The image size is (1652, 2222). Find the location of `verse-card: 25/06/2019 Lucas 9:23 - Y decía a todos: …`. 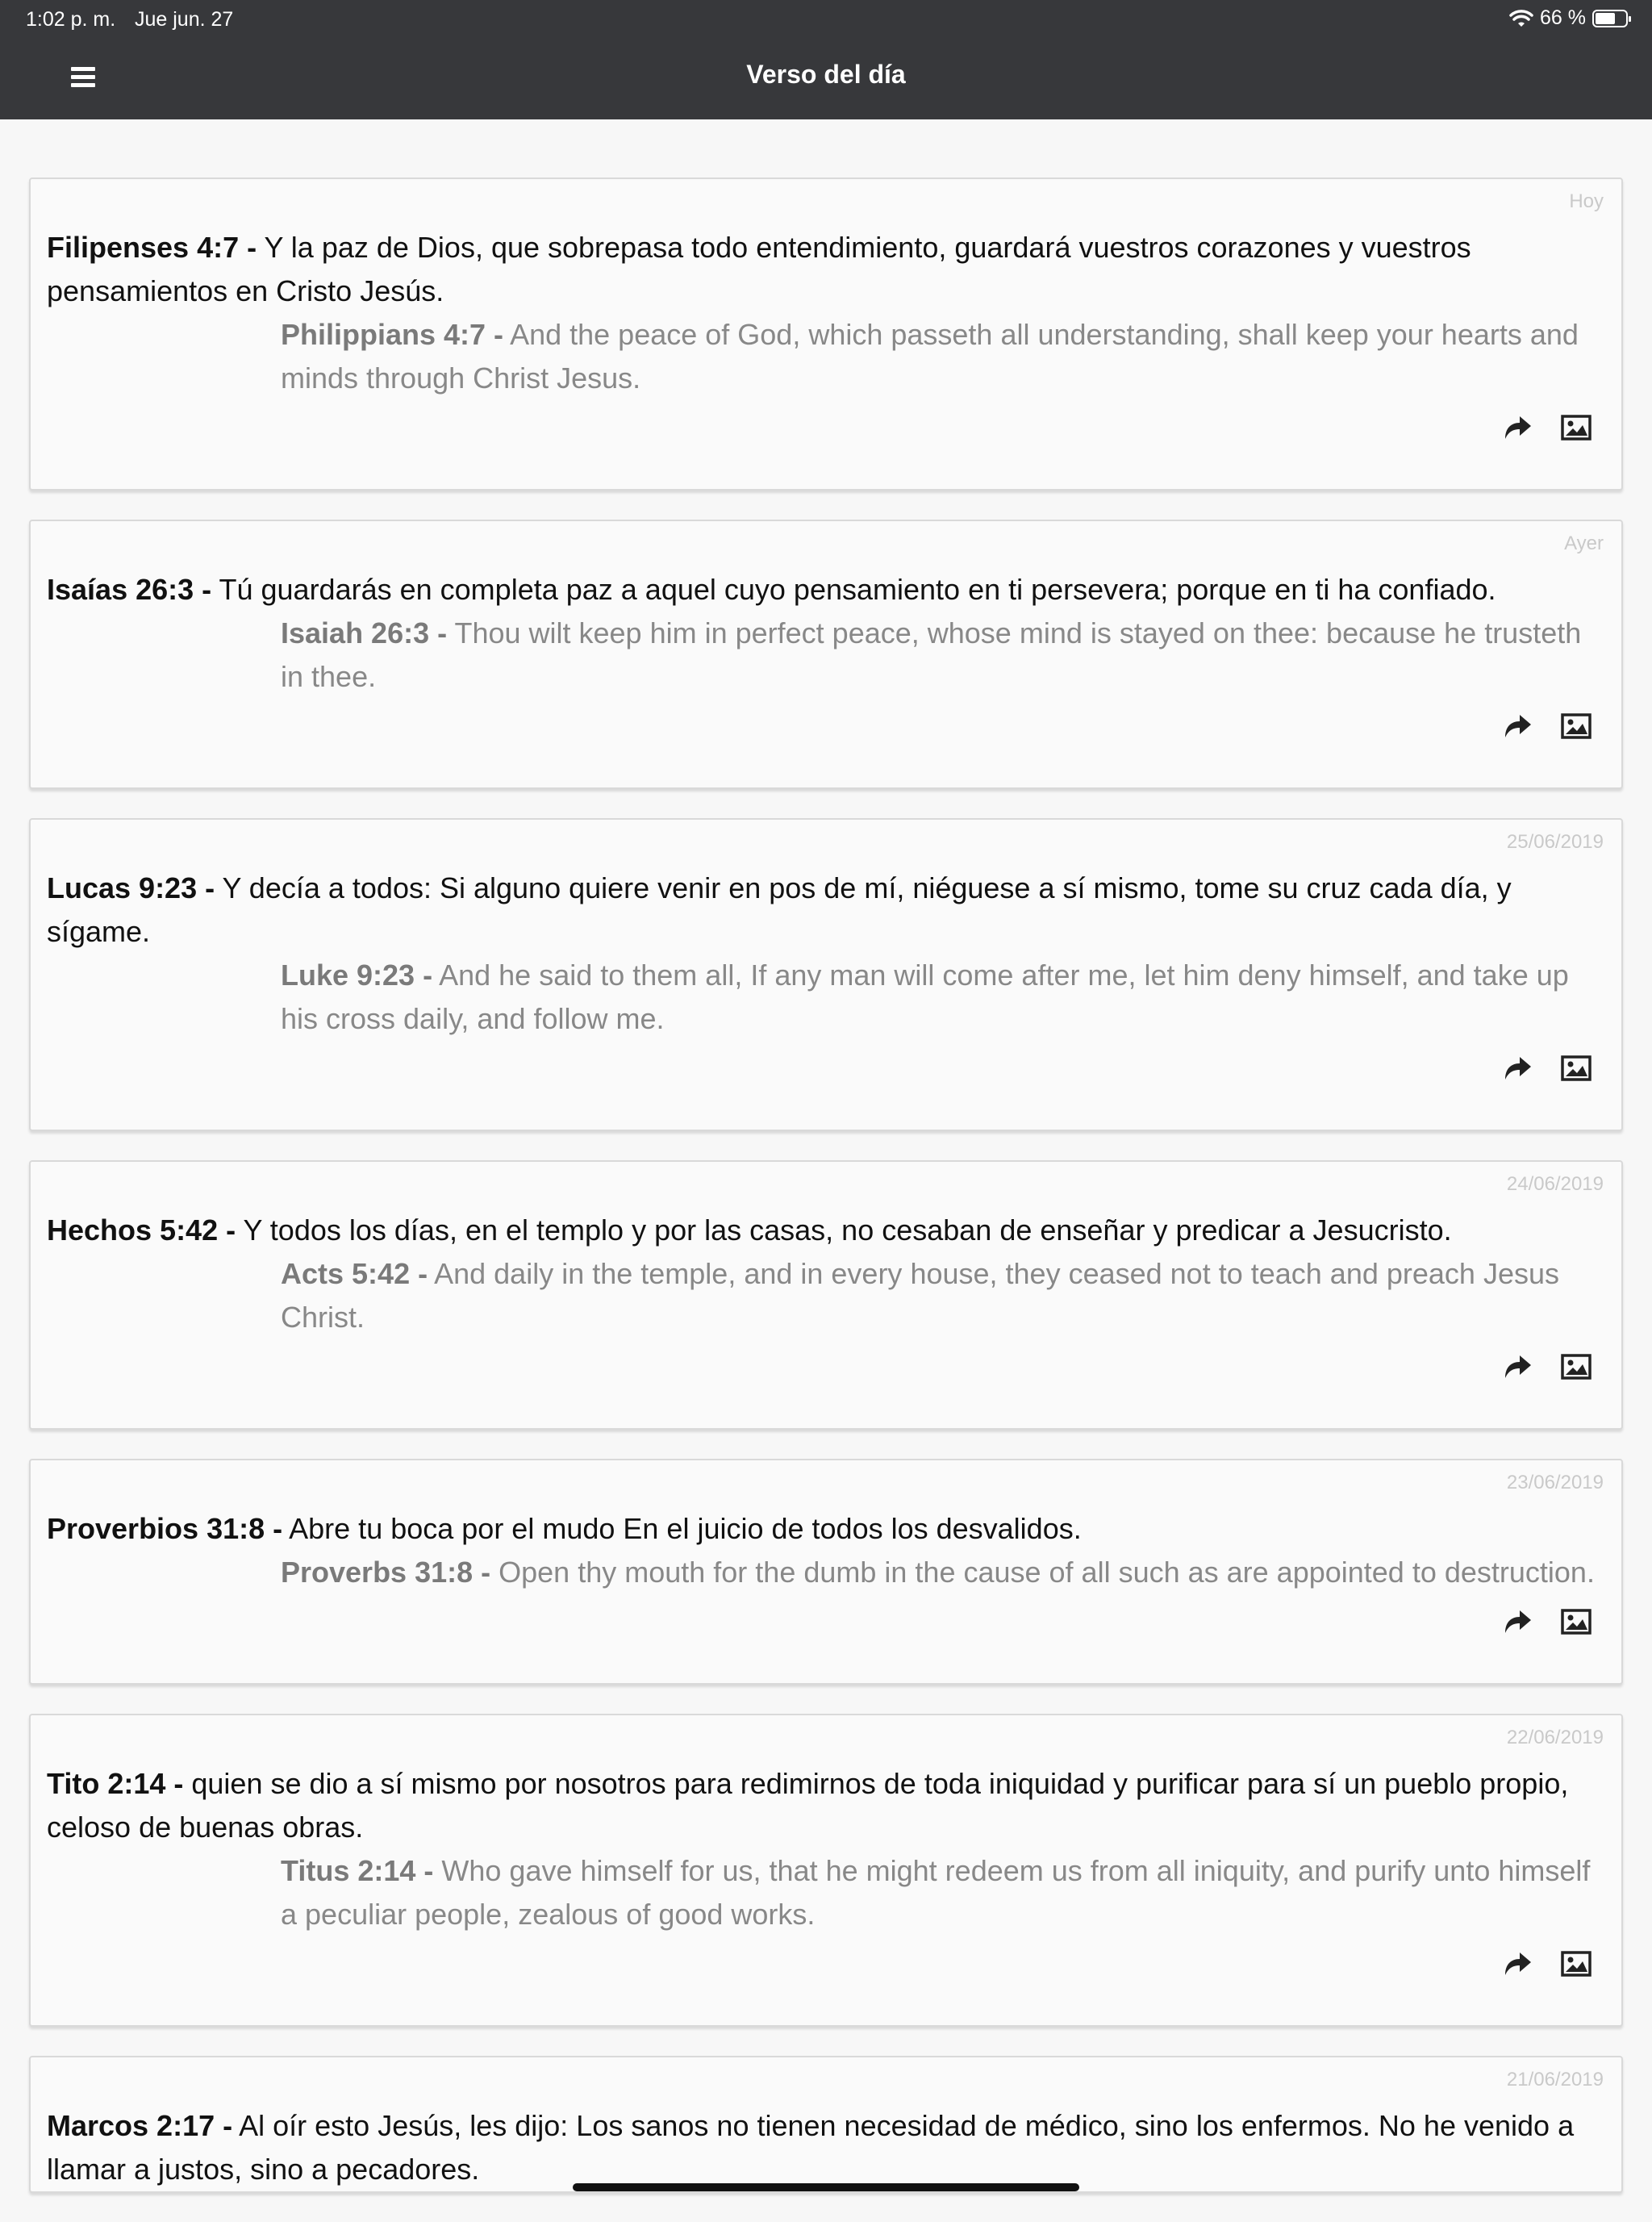

verse-card: 25/06/2019 Lucas 9:23 - Y decía a todos: … is located at coordinates (826, 974).